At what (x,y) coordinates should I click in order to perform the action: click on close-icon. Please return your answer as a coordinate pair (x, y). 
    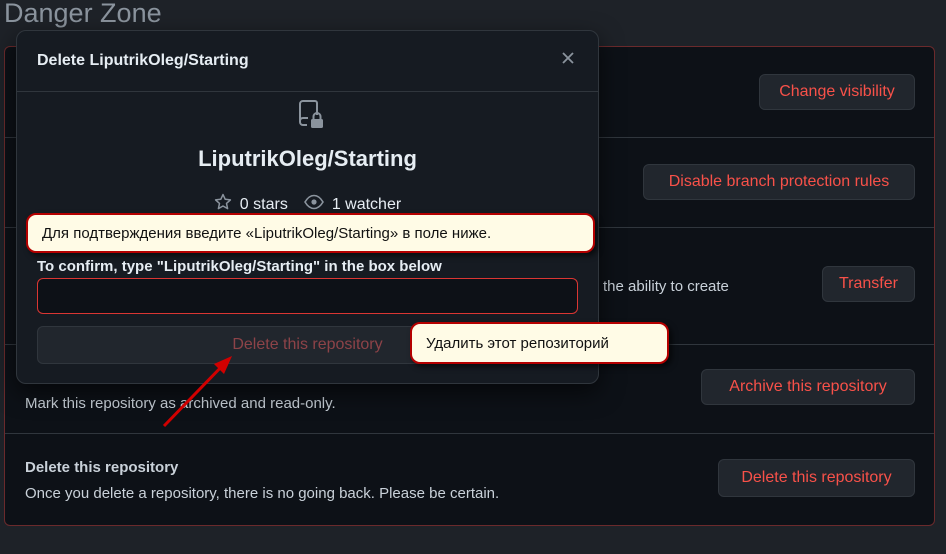
    Looking at the image, I should click on (568, 59).